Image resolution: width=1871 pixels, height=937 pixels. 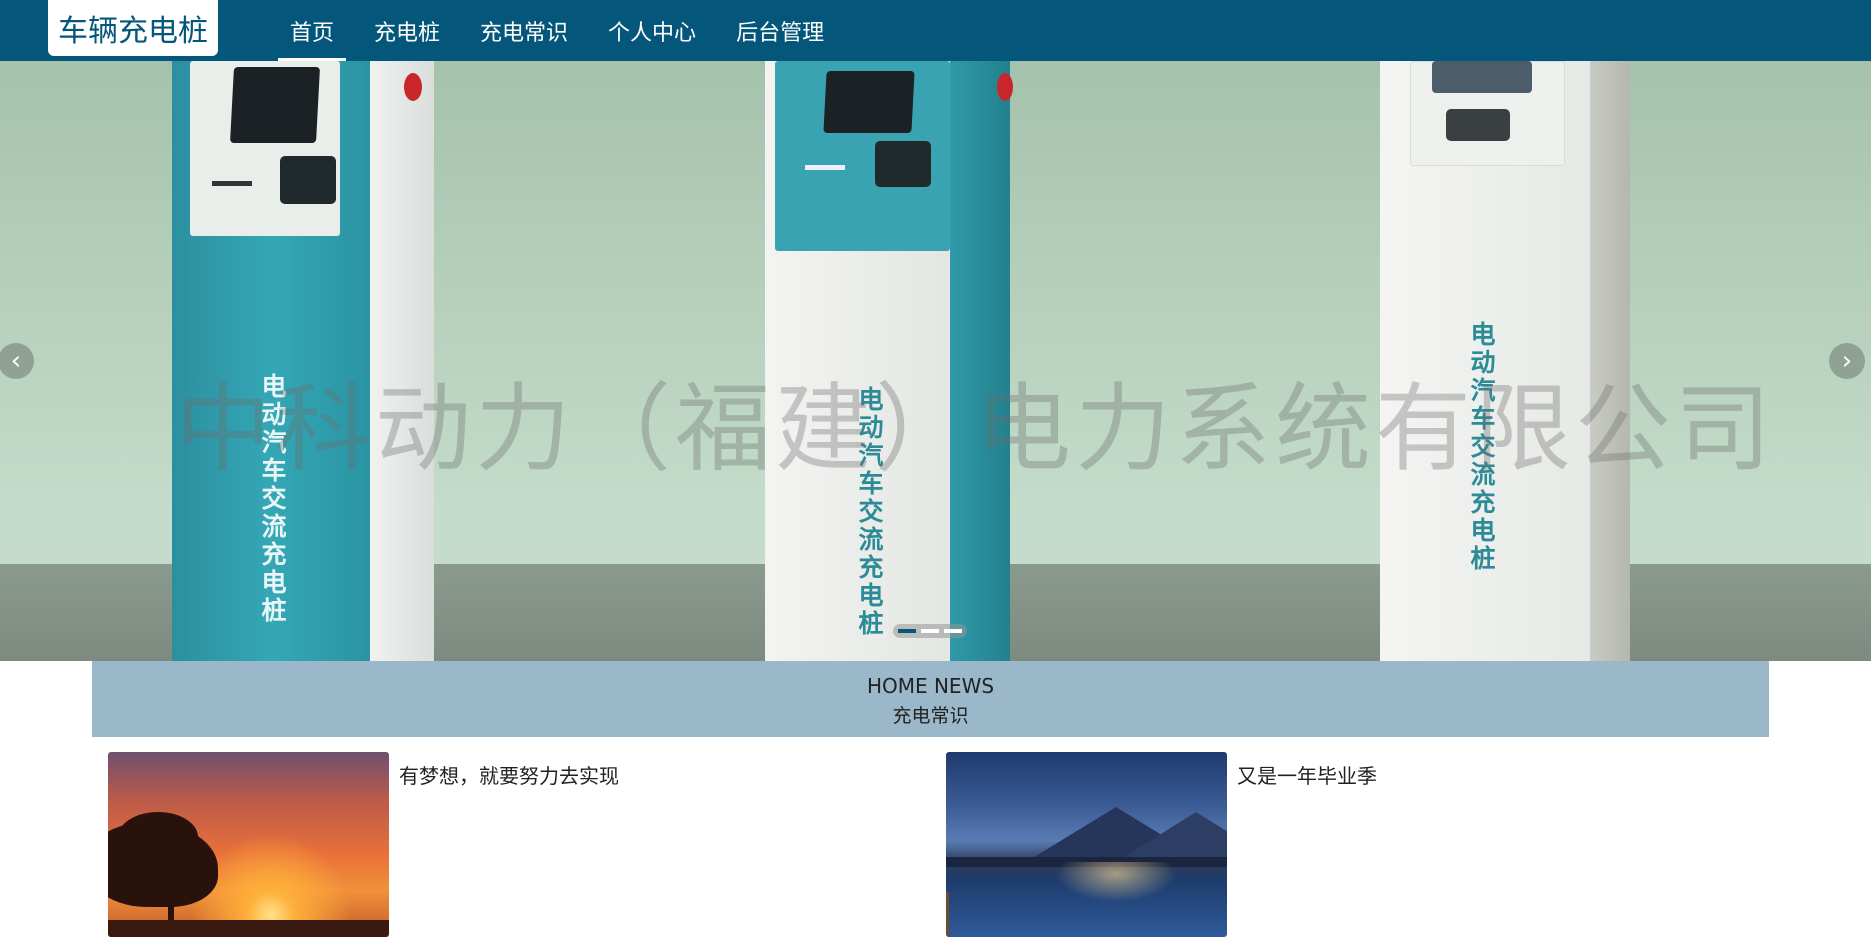 I want to click on top-navbar: 车辆充电桩 首页 充电桩 充电常识 个人中心 后台管理, so click(x=935, y=30).